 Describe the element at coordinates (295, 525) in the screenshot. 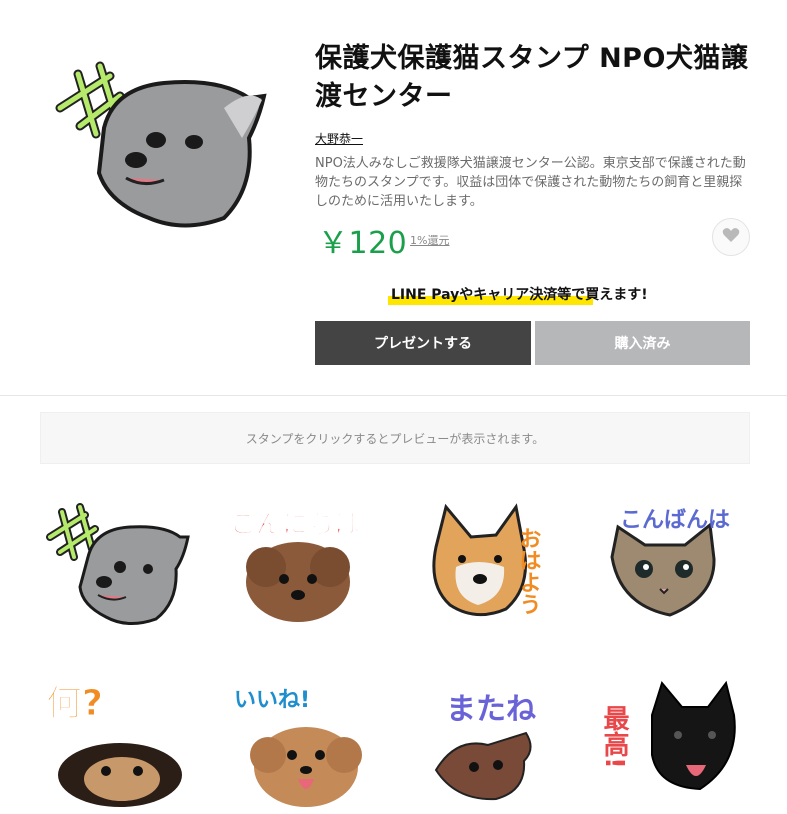

I see `sticker-caption: こんにちは` at that location.